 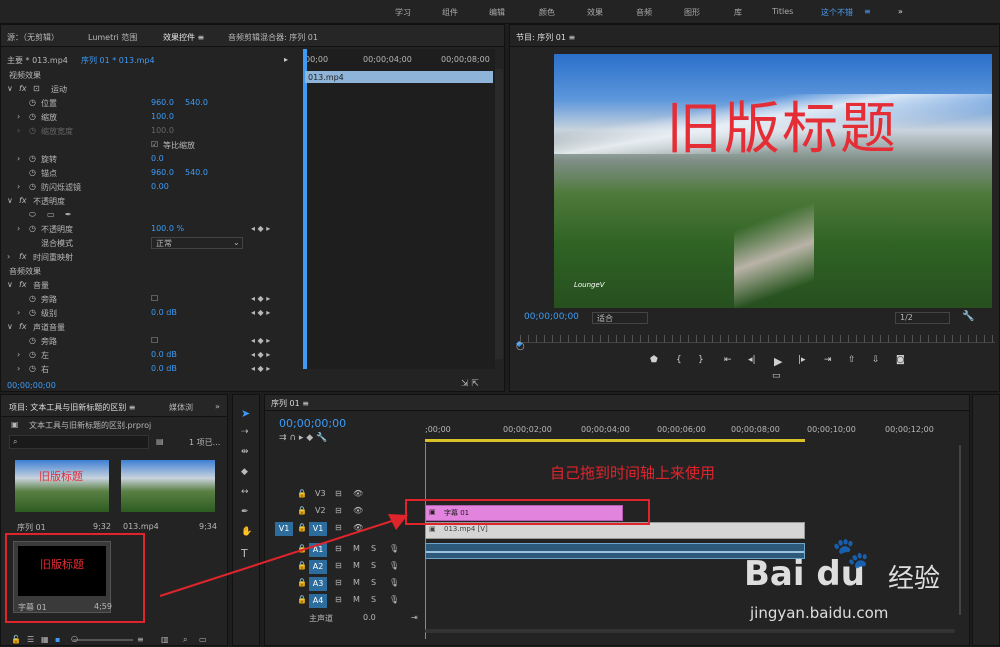 What do you see at coordinates (164, 354) in the screenshot?
I see `left-value: 0.0 dB` at bounding box center [164, 354].